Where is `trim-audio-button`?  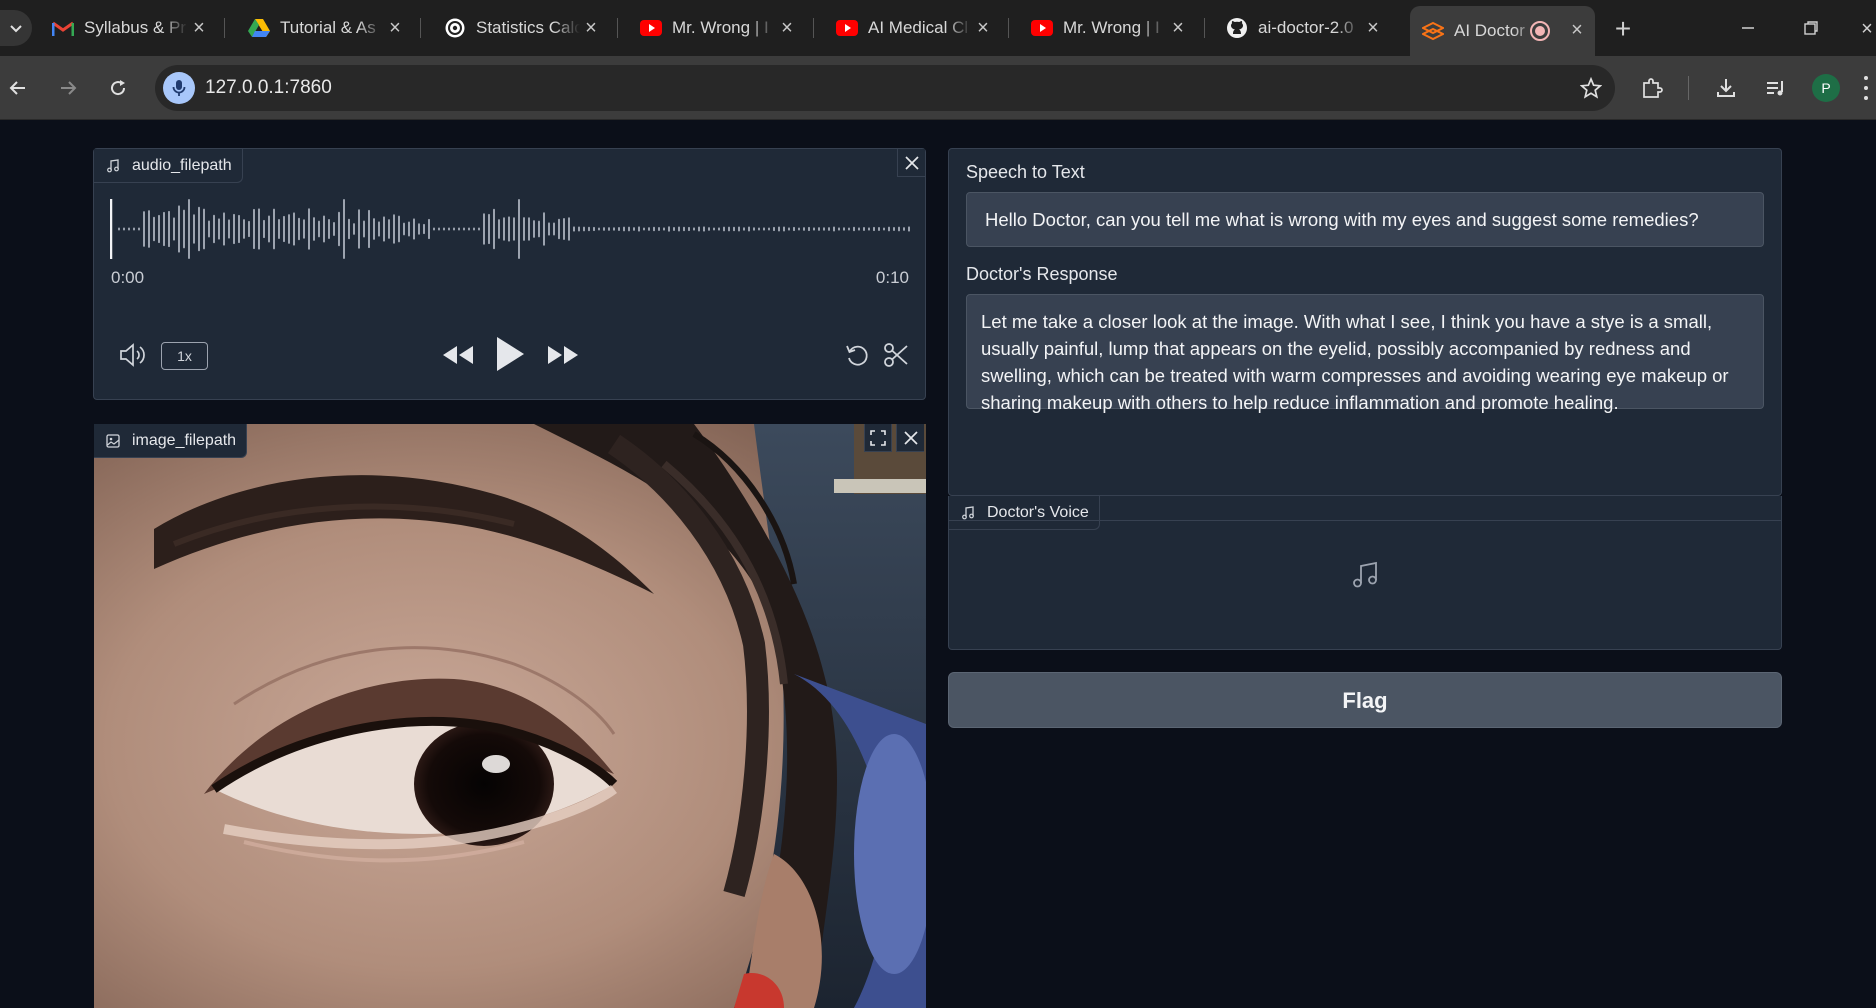 trim-audio-button is located at coordinates (896, 355).